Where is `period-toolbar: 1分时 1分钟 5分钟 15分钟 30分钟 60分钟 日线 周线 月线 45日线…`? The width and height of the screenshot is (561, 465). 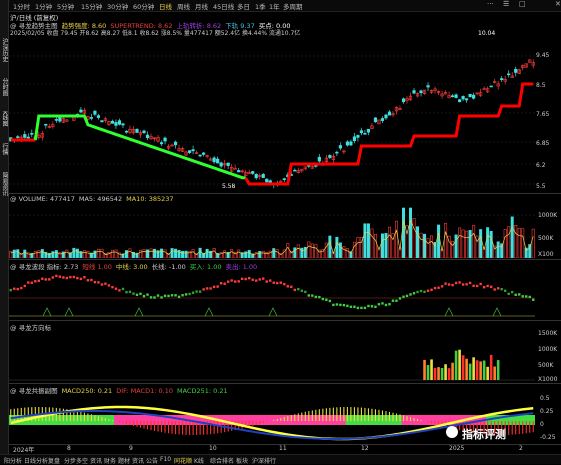 period-toolbar: 1分时 1分钟 5分钟 15分钟 30分钟 60分钟 日线 周线 月线 45日线… is located at coordinates (285, 6).